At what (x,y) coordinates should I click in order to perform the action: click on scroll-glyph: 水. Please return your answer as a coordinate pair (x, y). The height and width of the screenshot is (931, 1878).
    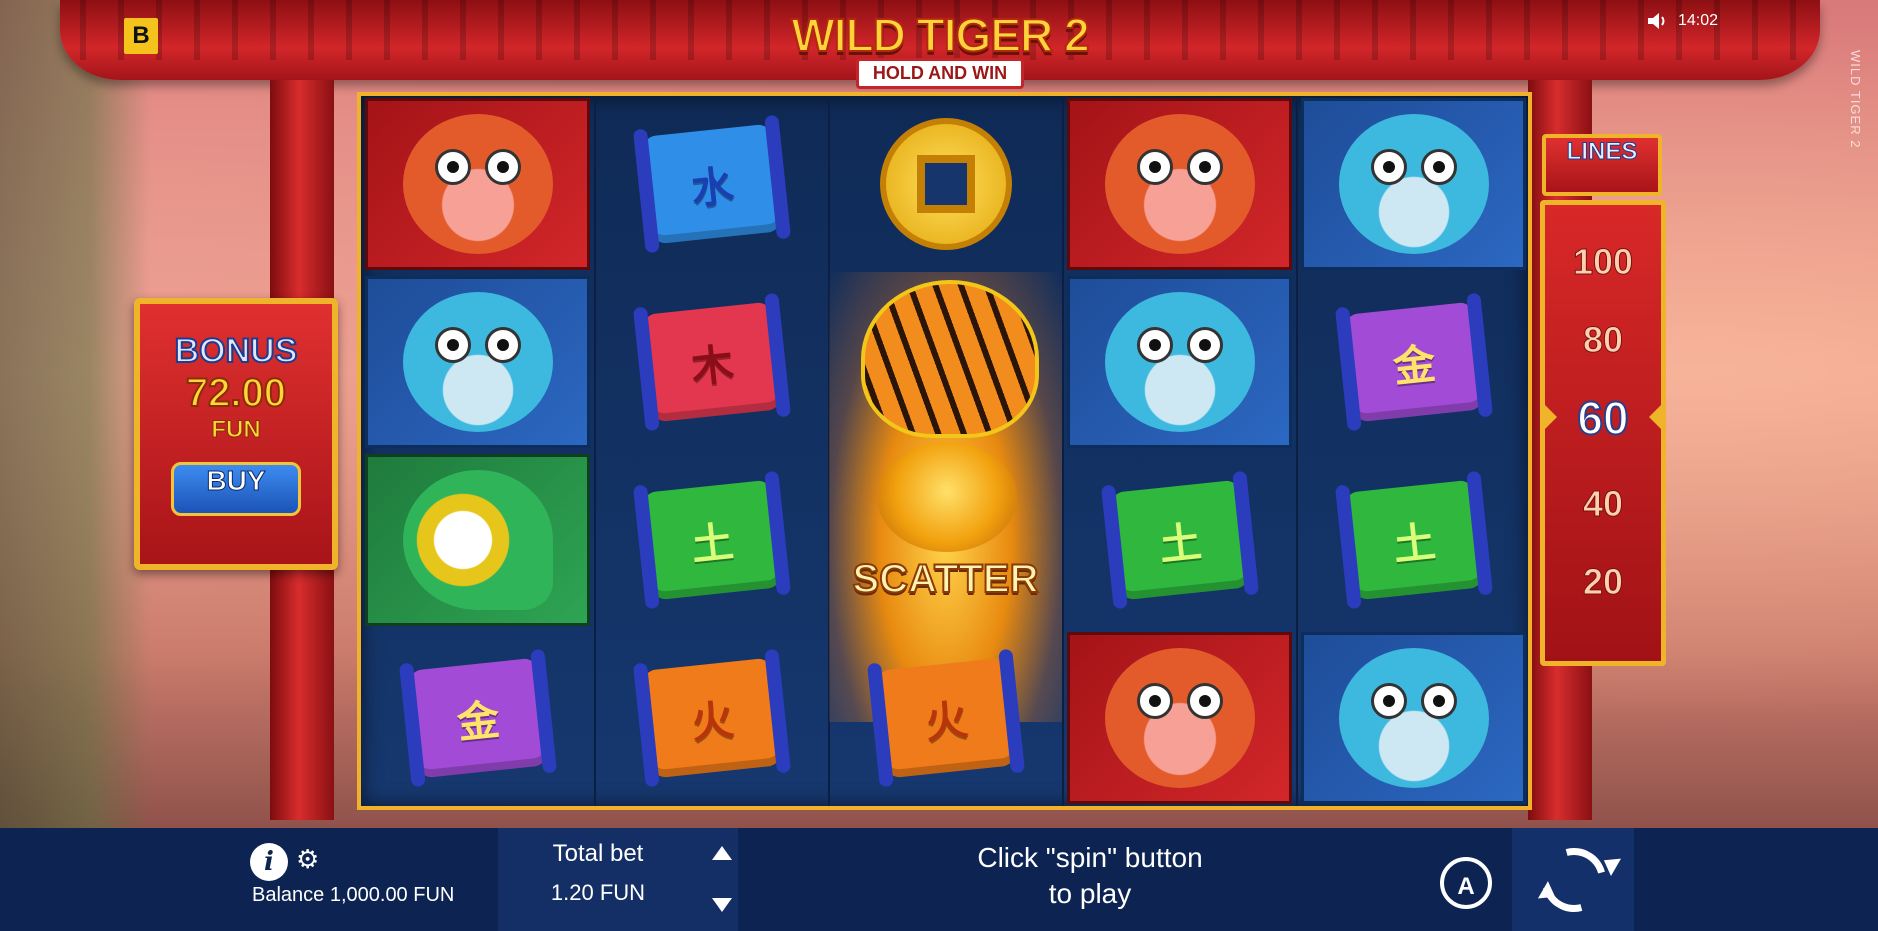
    Looking at the image, I should click on (711, 184).